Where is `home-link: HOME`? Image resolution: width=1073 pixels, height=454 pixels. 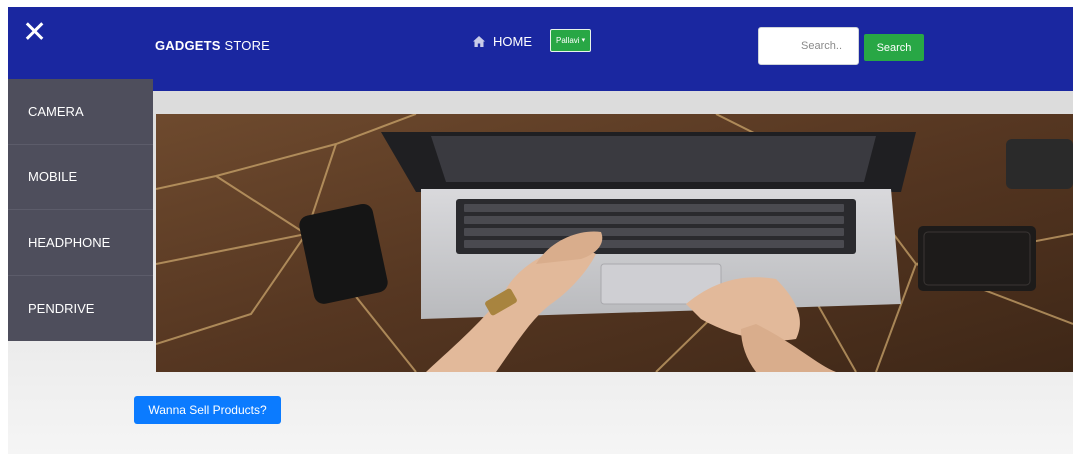 home-link: HOME is located at coordinates (502, 41).